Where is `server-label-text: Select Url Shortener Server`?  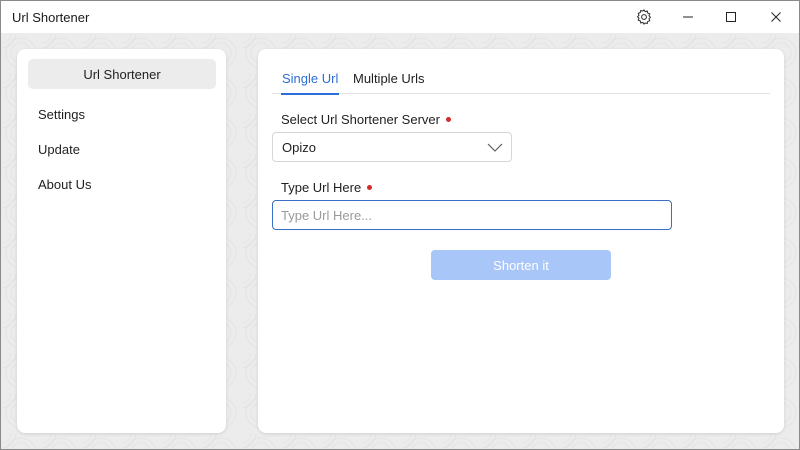
server-label-text: Select Url Shortener Server is located at coordinates (360, 119).